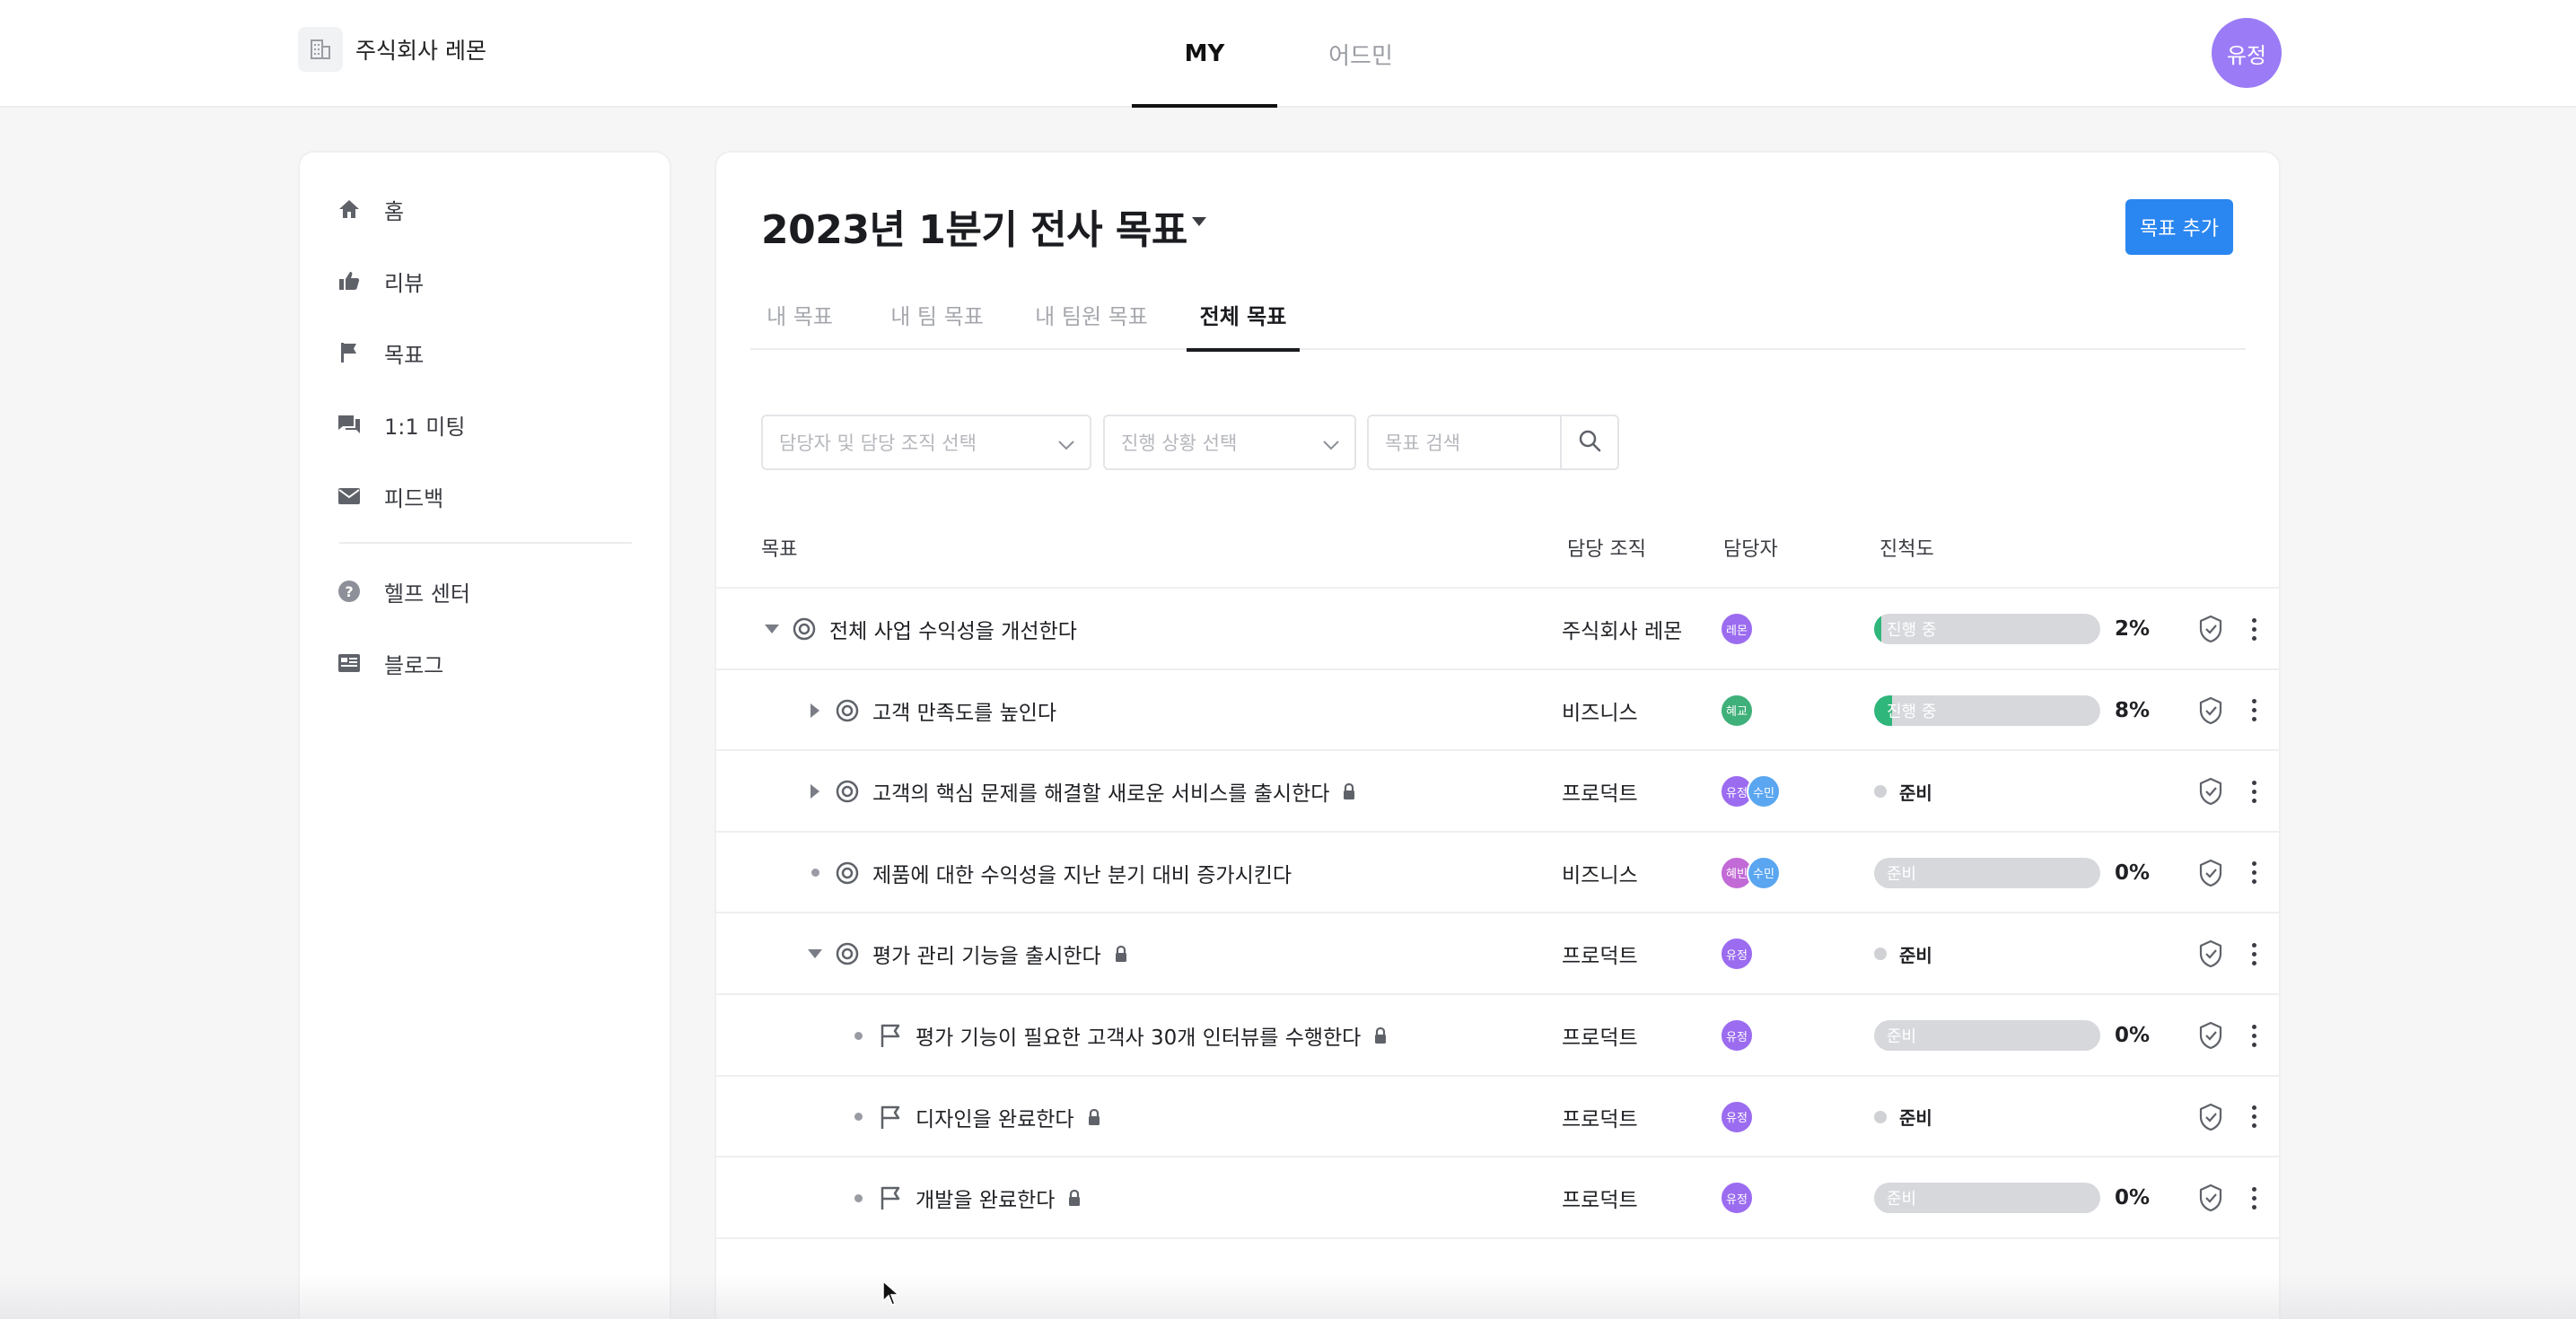 The image size is (2576, 1319). I want to click on goal-owners: 유정, so click(1737, 954).